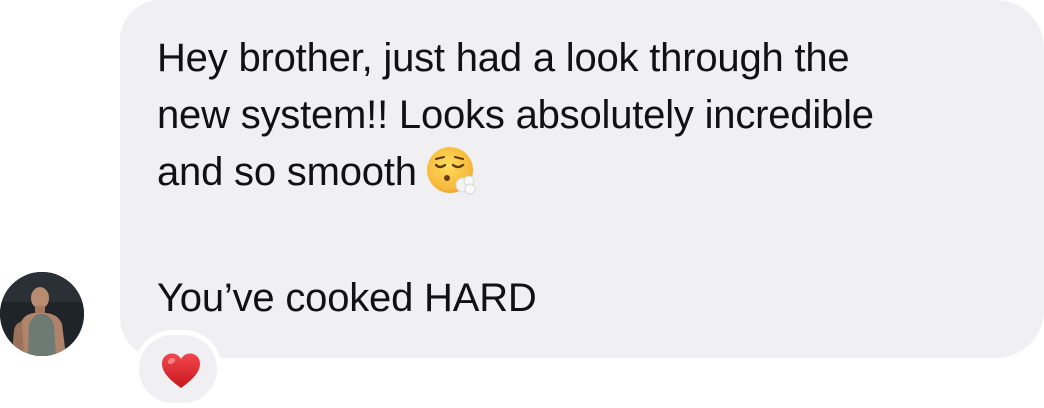 The image size is (1044, 408). Describe the element at coordinates (181, 370) in the screenshot. I see `red-heart-icon` at that location.